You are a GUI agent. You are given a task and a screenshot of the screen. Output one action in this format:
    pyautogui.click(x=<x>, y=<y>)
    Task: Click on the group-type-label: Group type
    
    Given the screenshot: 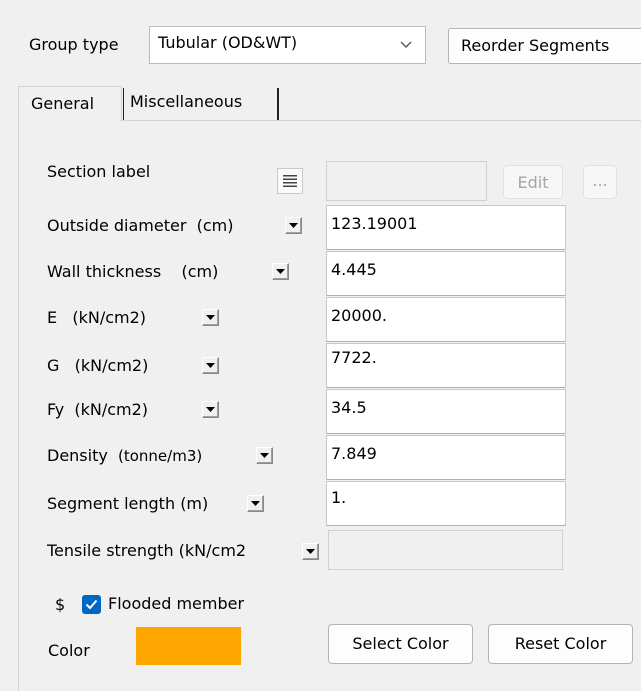 What is the action you would take?
    pyautogui.click(x=74, y=44)
    